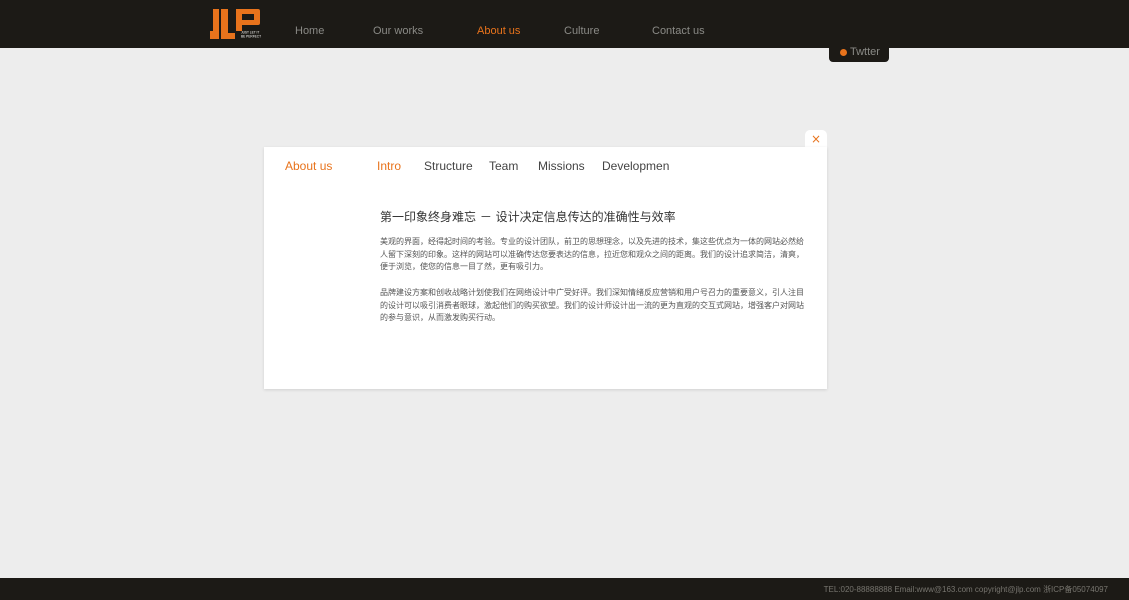 The image size is (1129, 600). I want to click on nav-contact-us: Contact us, so click(678, 31).